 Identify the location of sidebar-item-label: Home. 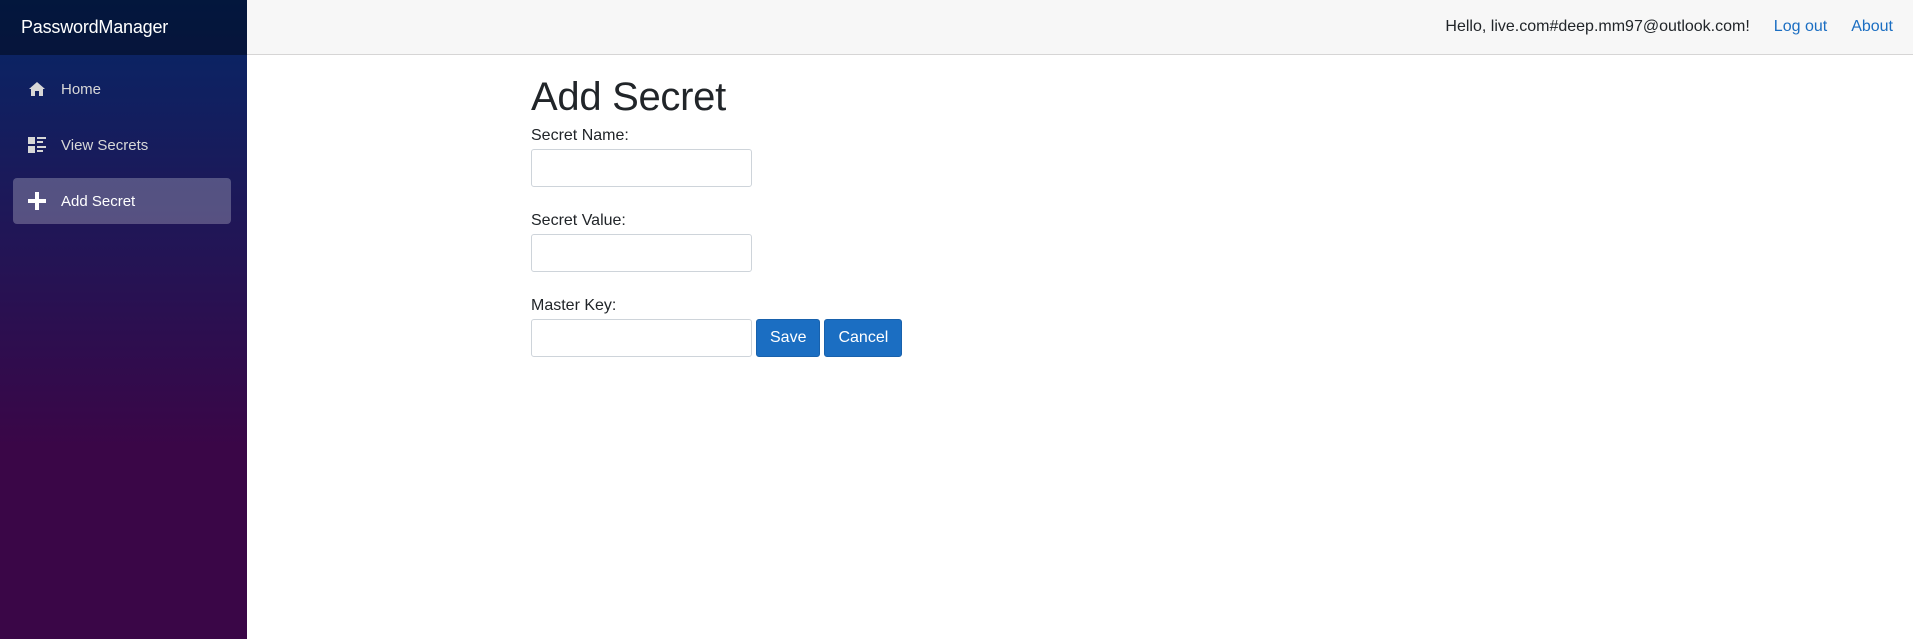
(81, 89).